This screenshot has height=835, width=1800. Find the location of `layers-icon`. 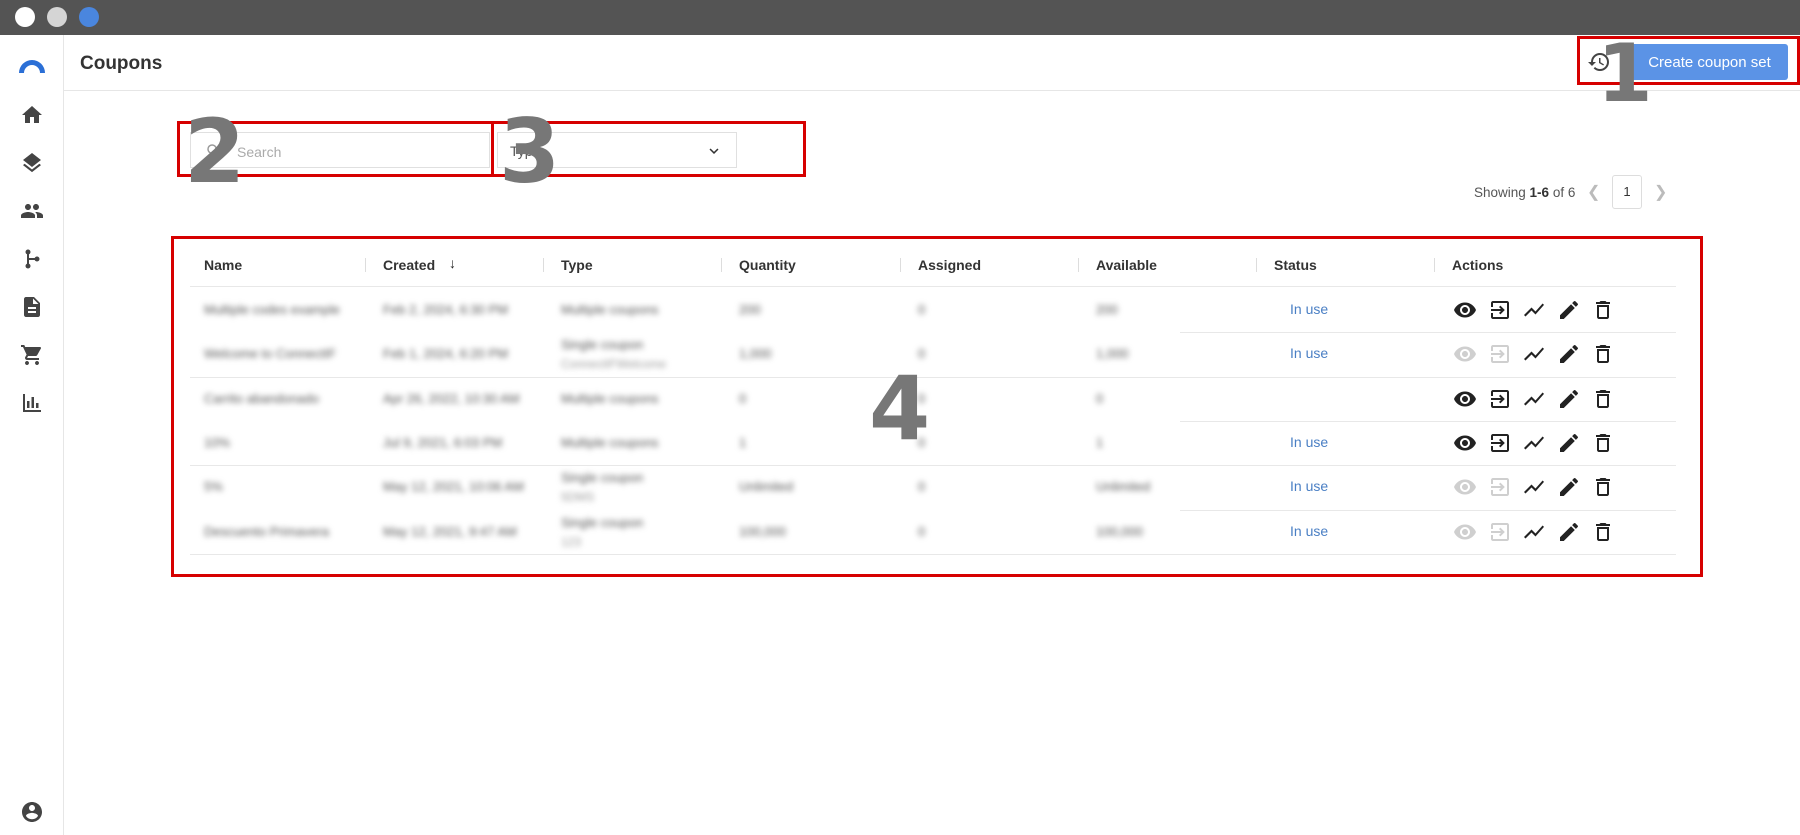

layers-icon is located at coordinates (32, 163).